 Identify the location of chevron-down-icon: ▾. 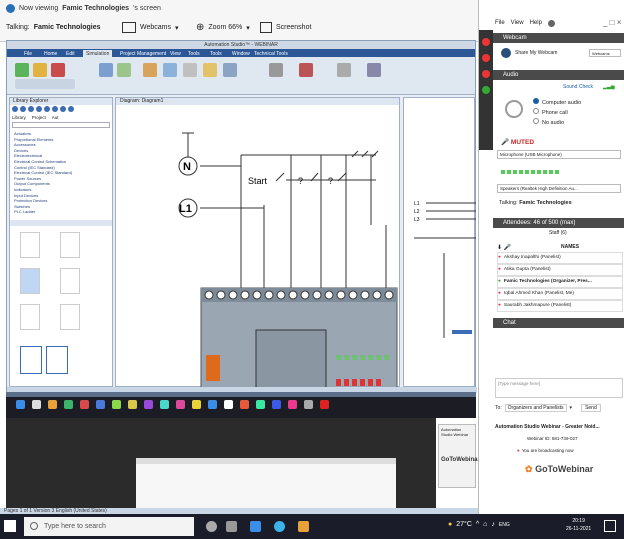
(571, 408).